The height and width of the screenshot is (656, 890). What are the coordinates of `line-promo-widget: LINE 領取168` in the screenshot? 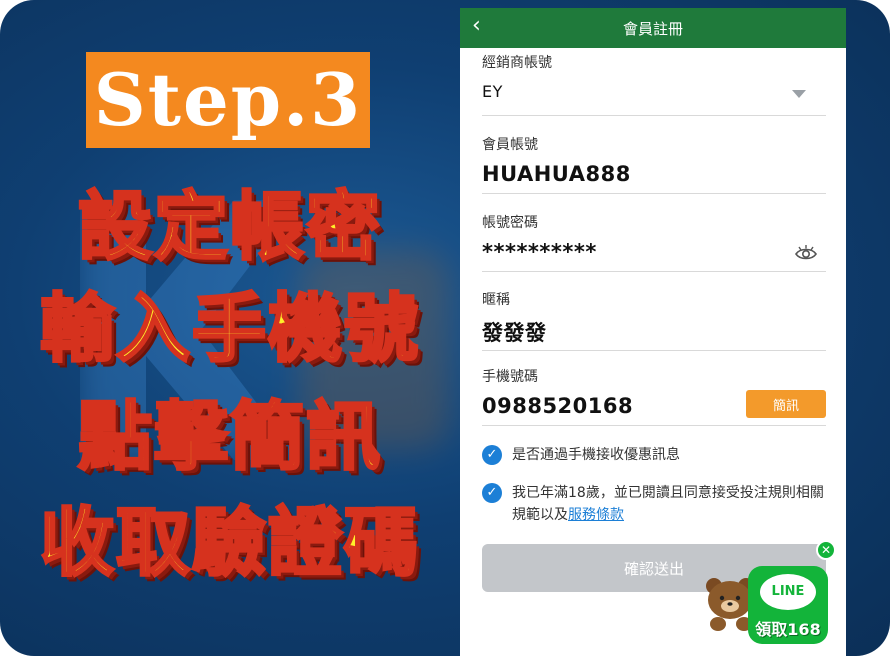 It's located at (788, 605).